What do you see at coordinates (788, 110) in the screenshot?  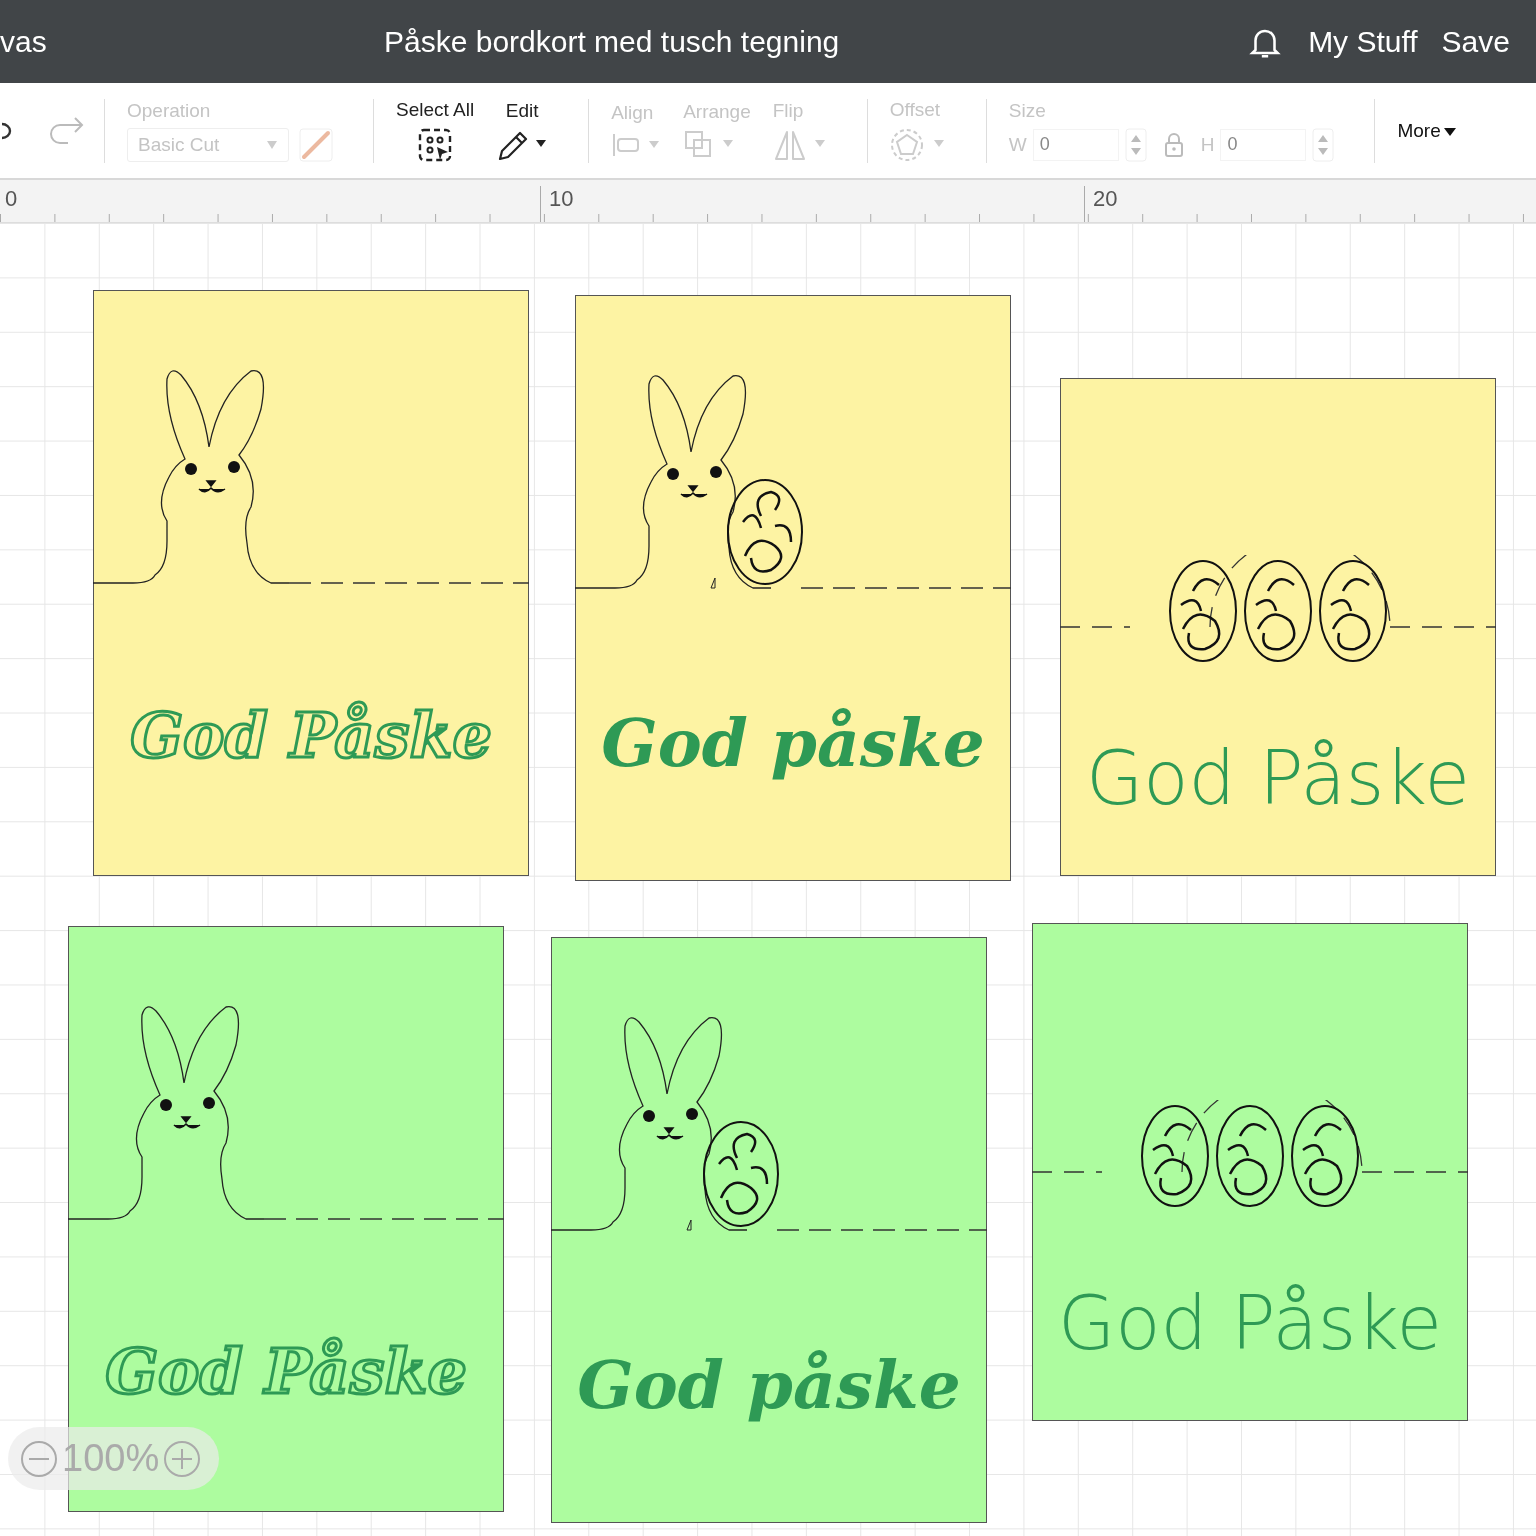 I see `toolbar-label: Flip` at bounding box center [788, 110].